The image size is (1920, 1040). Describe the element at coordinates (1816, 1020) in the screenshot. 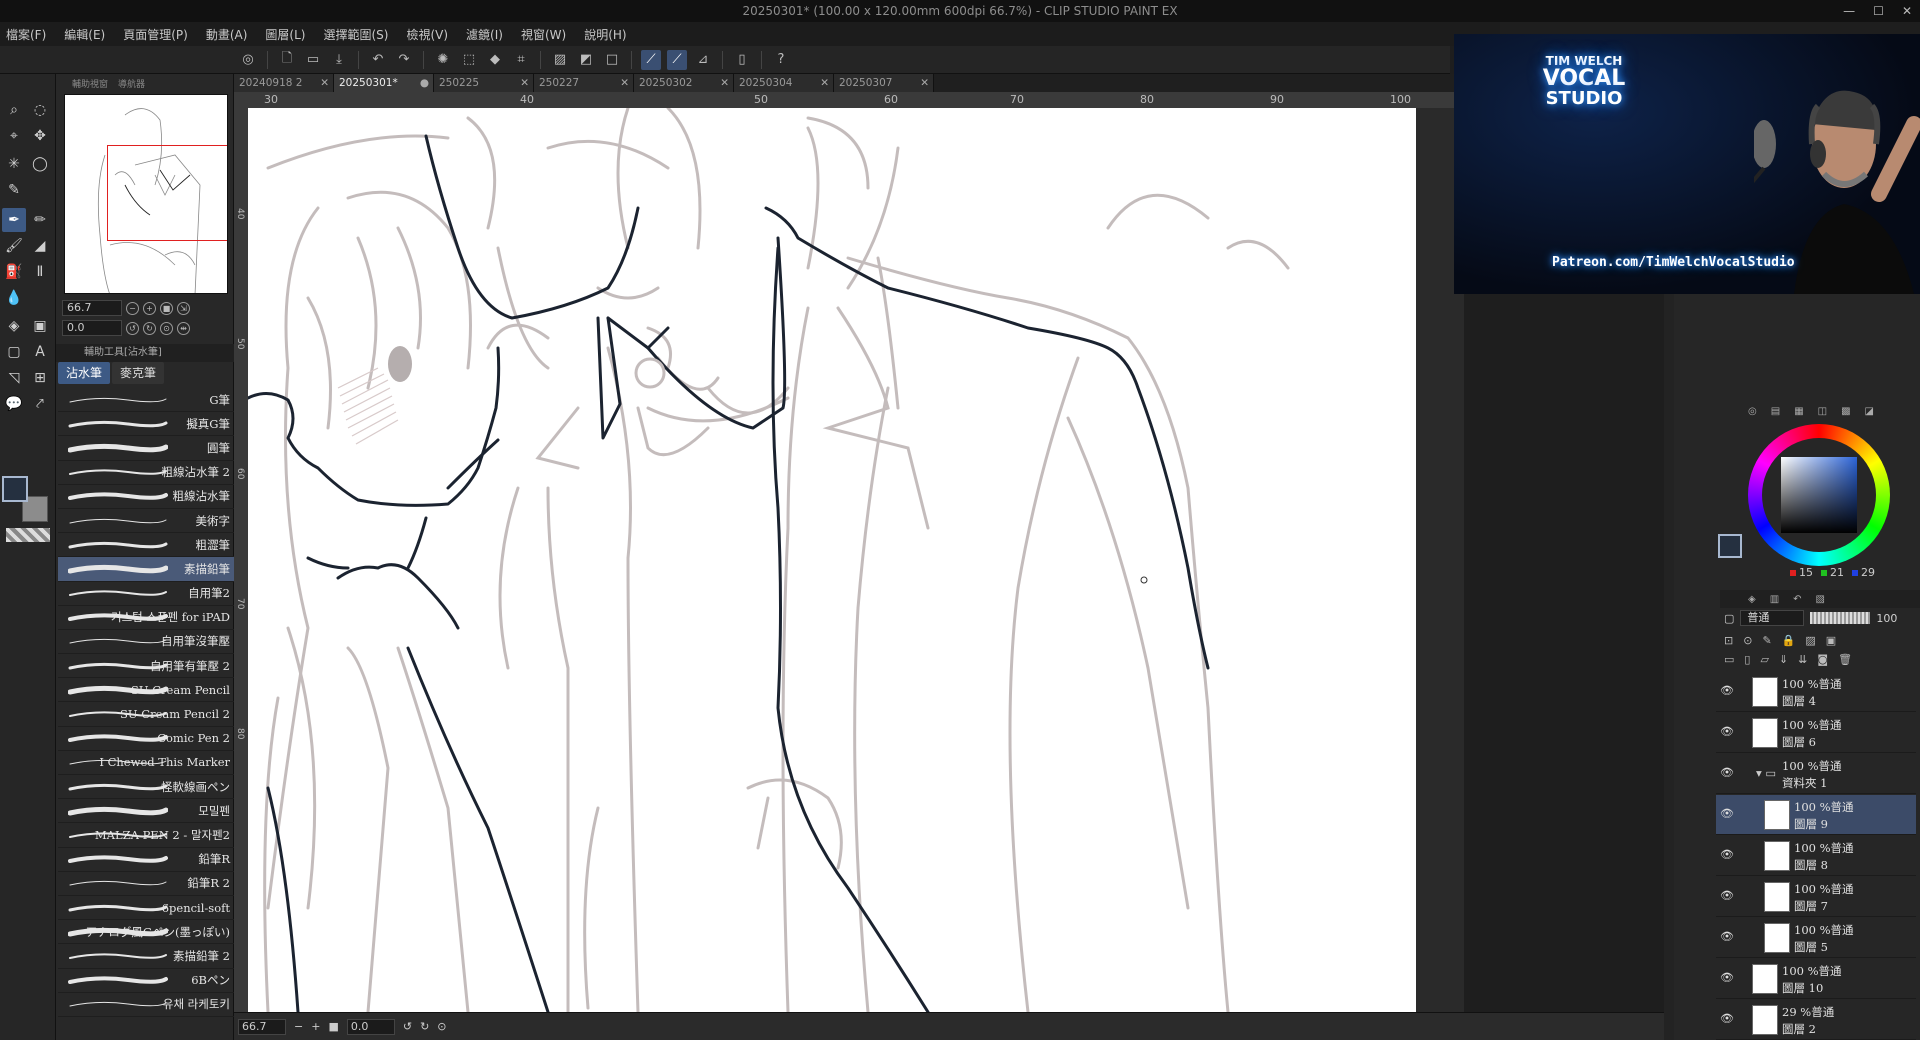

I see `layer-row: 👁 29 %普通 圖層 2` at that location.